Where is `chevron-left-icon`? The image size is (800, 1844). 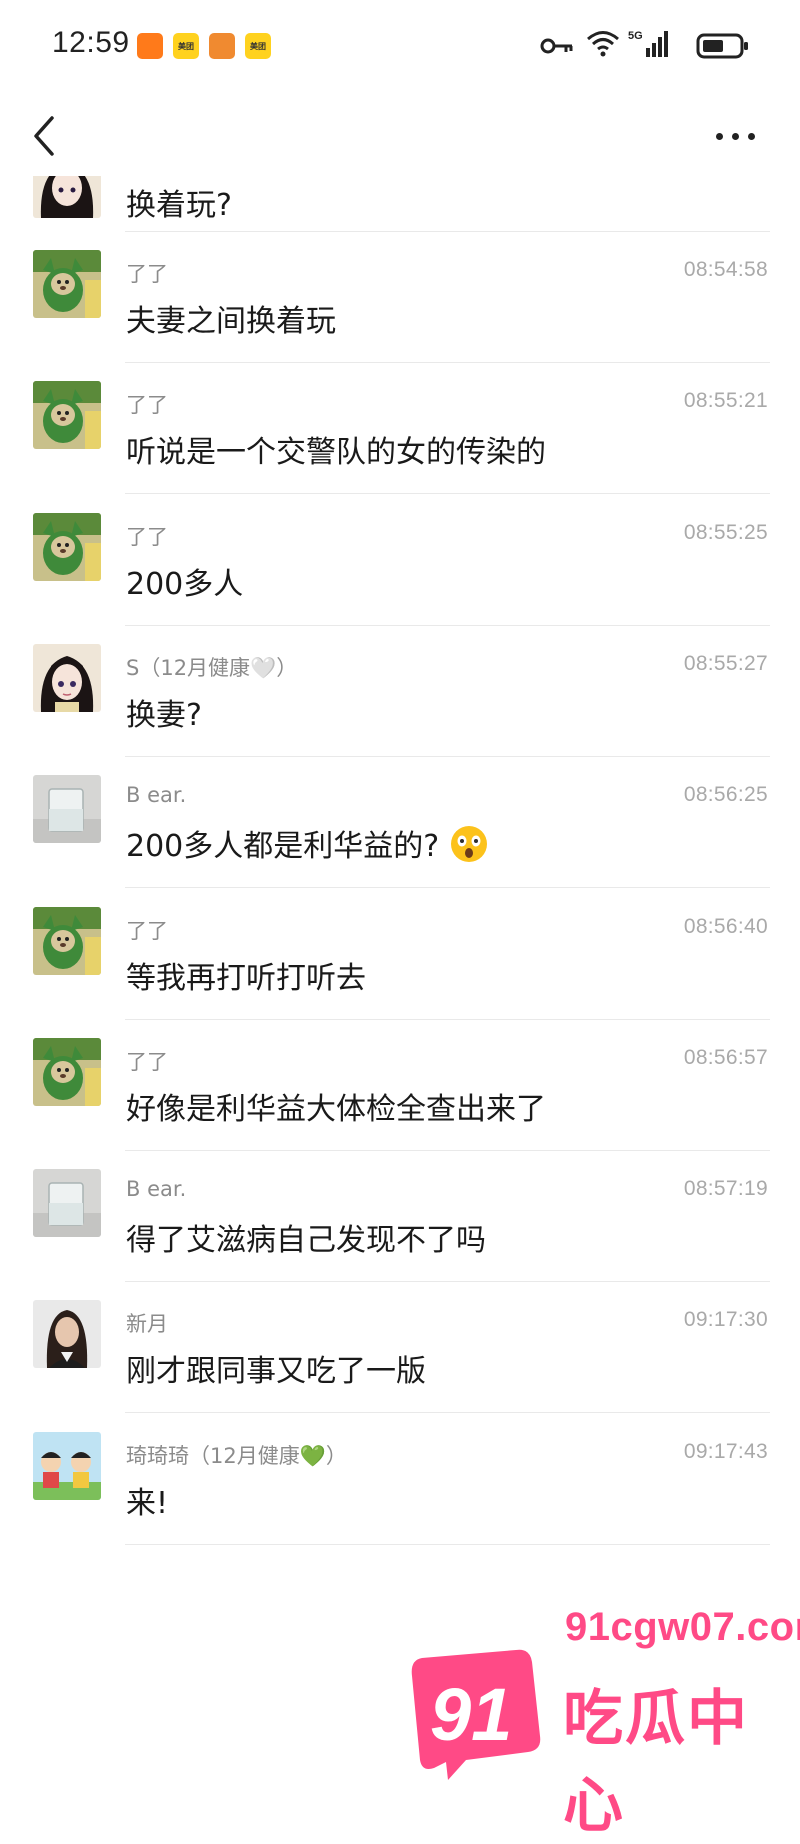 chevron-left-icon is located at coordinates (44, 136).